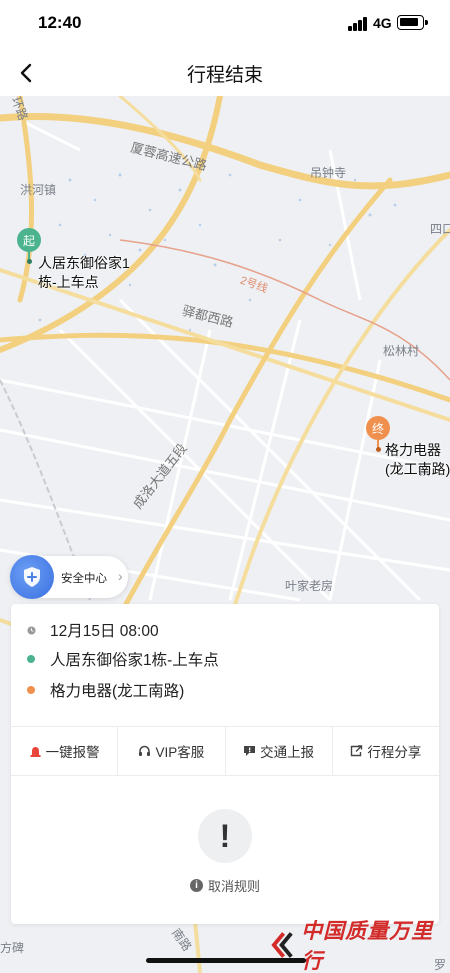 The width and height of the screenshot is (450, 973). I want to click on battery-icon, so click(412, 22).